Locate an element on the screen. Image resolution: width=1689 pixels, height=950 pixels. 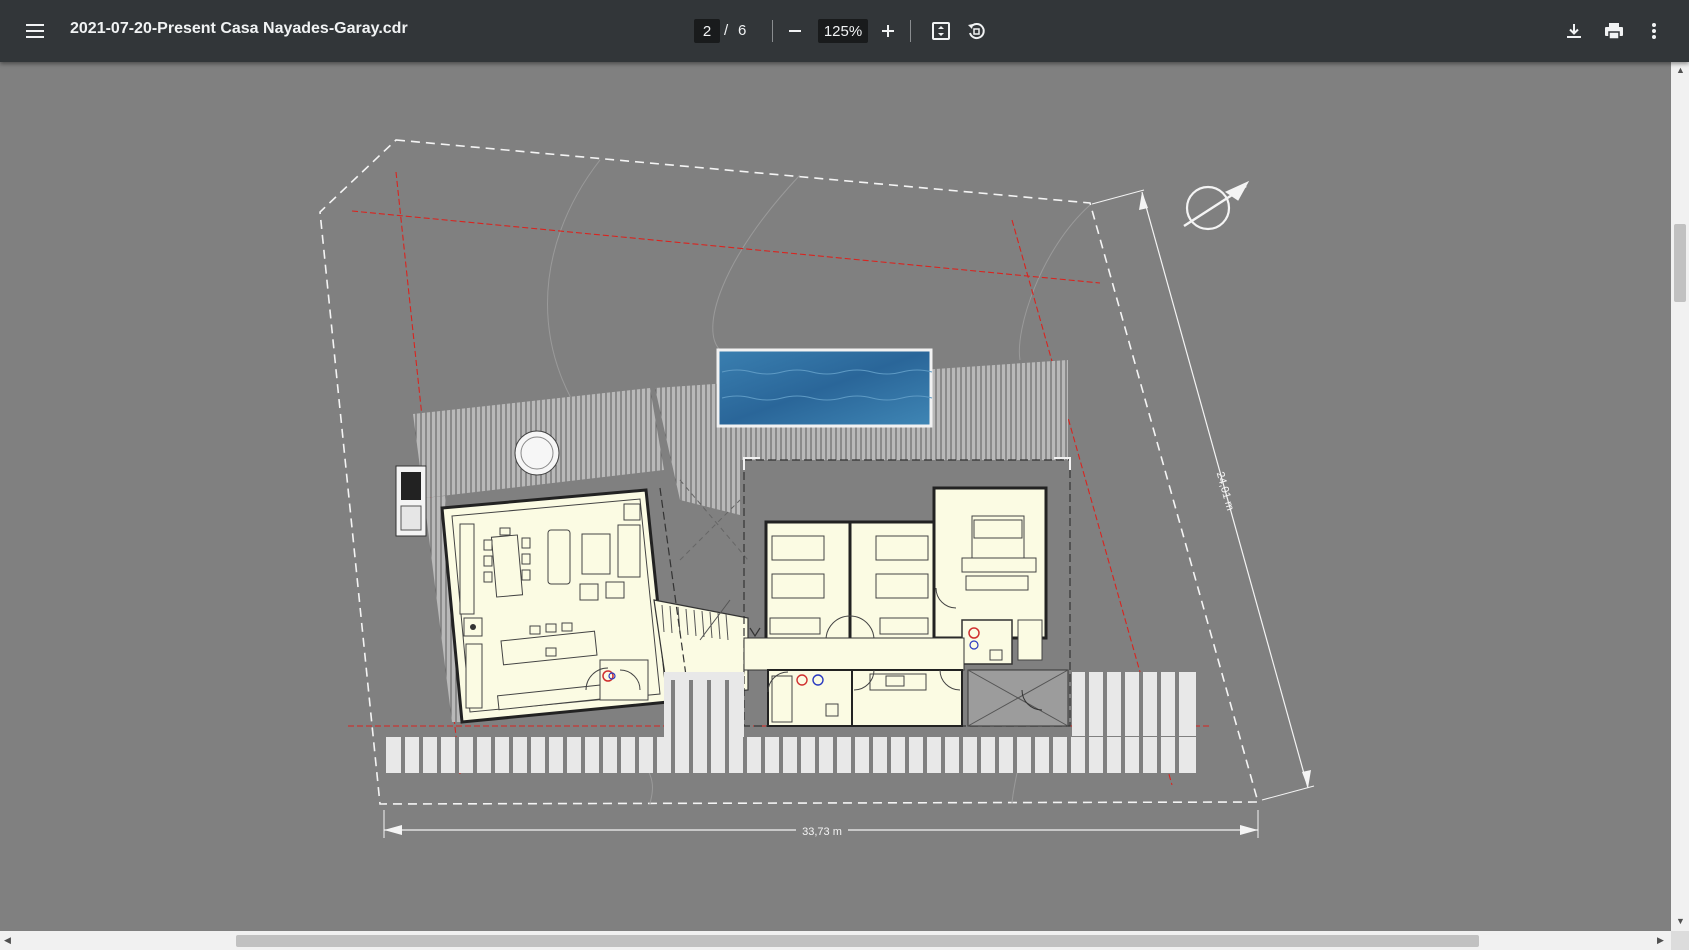
living-block is located at coordinates (555, 606).